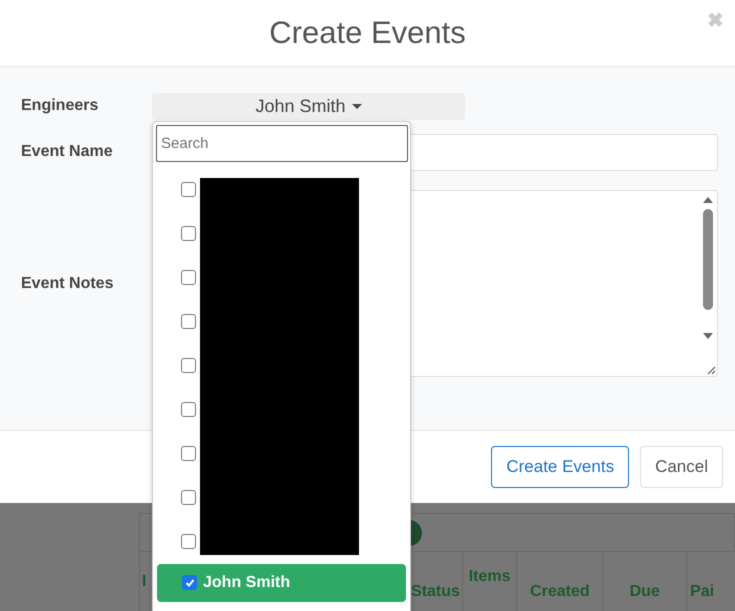 This screenshot has width=735, height=611. Describe the element at coordinates (357, 106) in the screenshot. I see `caret-icon` at that location.